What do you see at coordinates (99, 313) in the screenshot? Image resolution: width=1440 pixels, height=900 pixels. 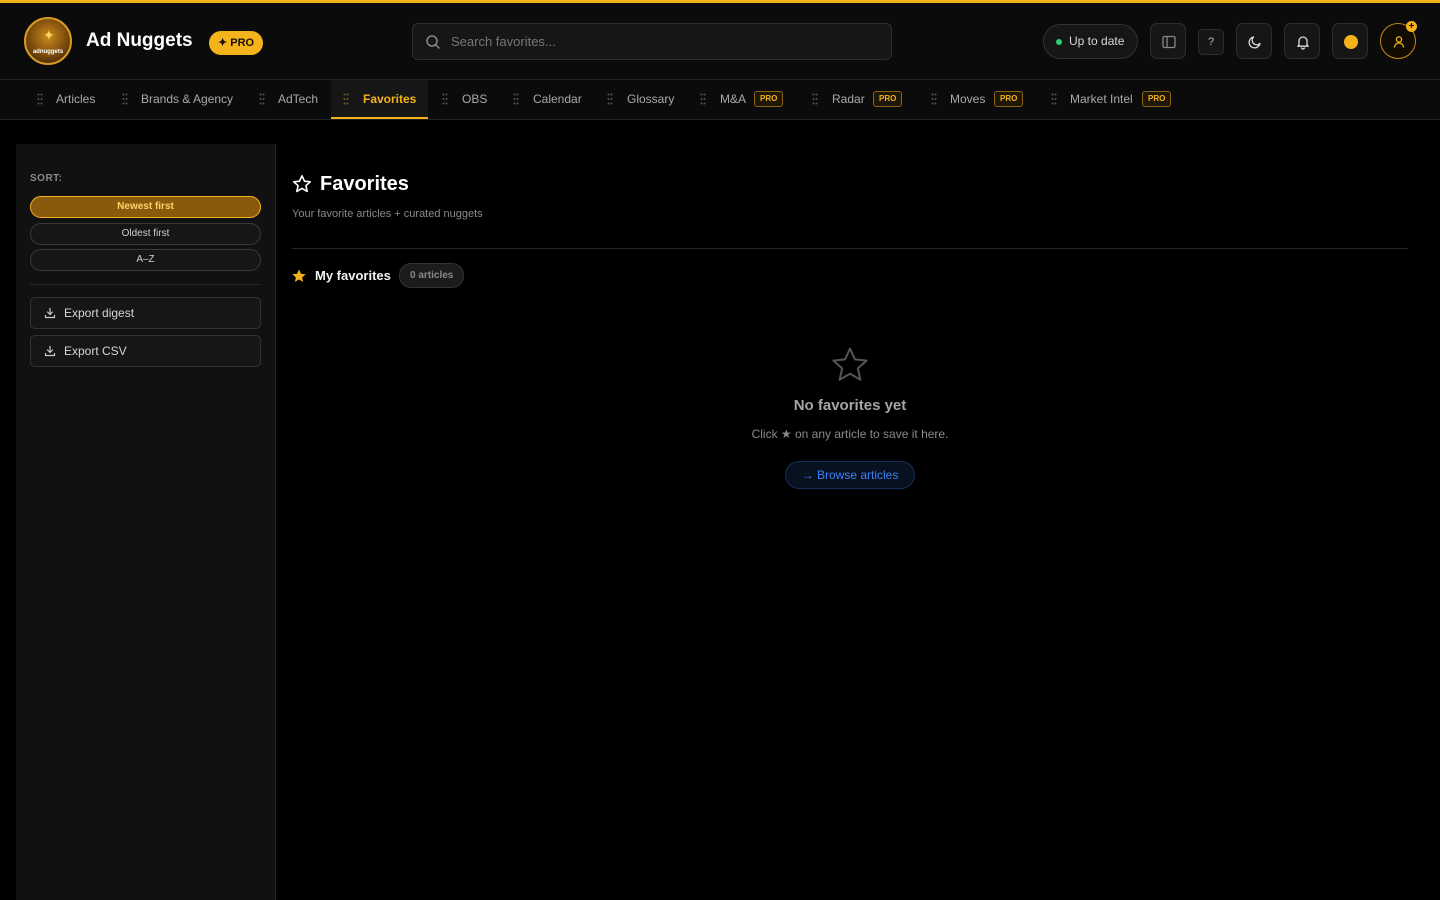 I see `export-digest-label: Export digest` at bounding box center [99, 313].